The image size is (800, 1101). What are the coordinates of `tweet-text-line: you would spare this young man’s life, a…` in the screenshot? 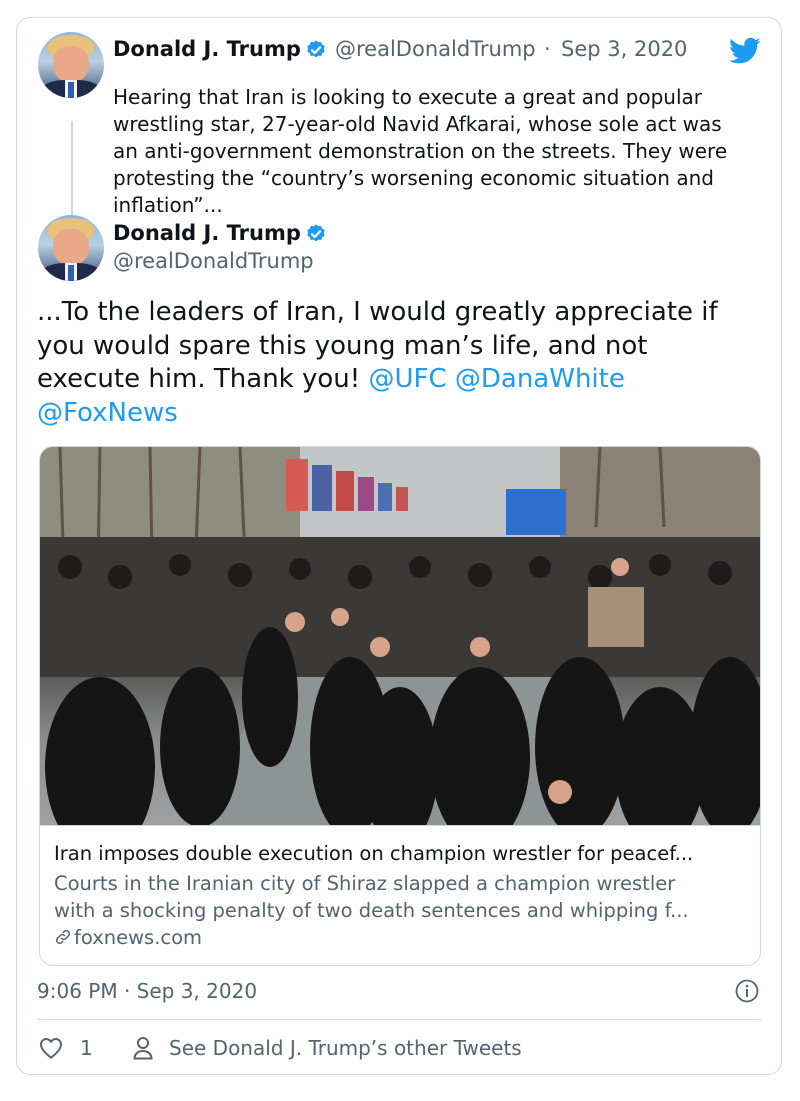 It's located at (342, 345).